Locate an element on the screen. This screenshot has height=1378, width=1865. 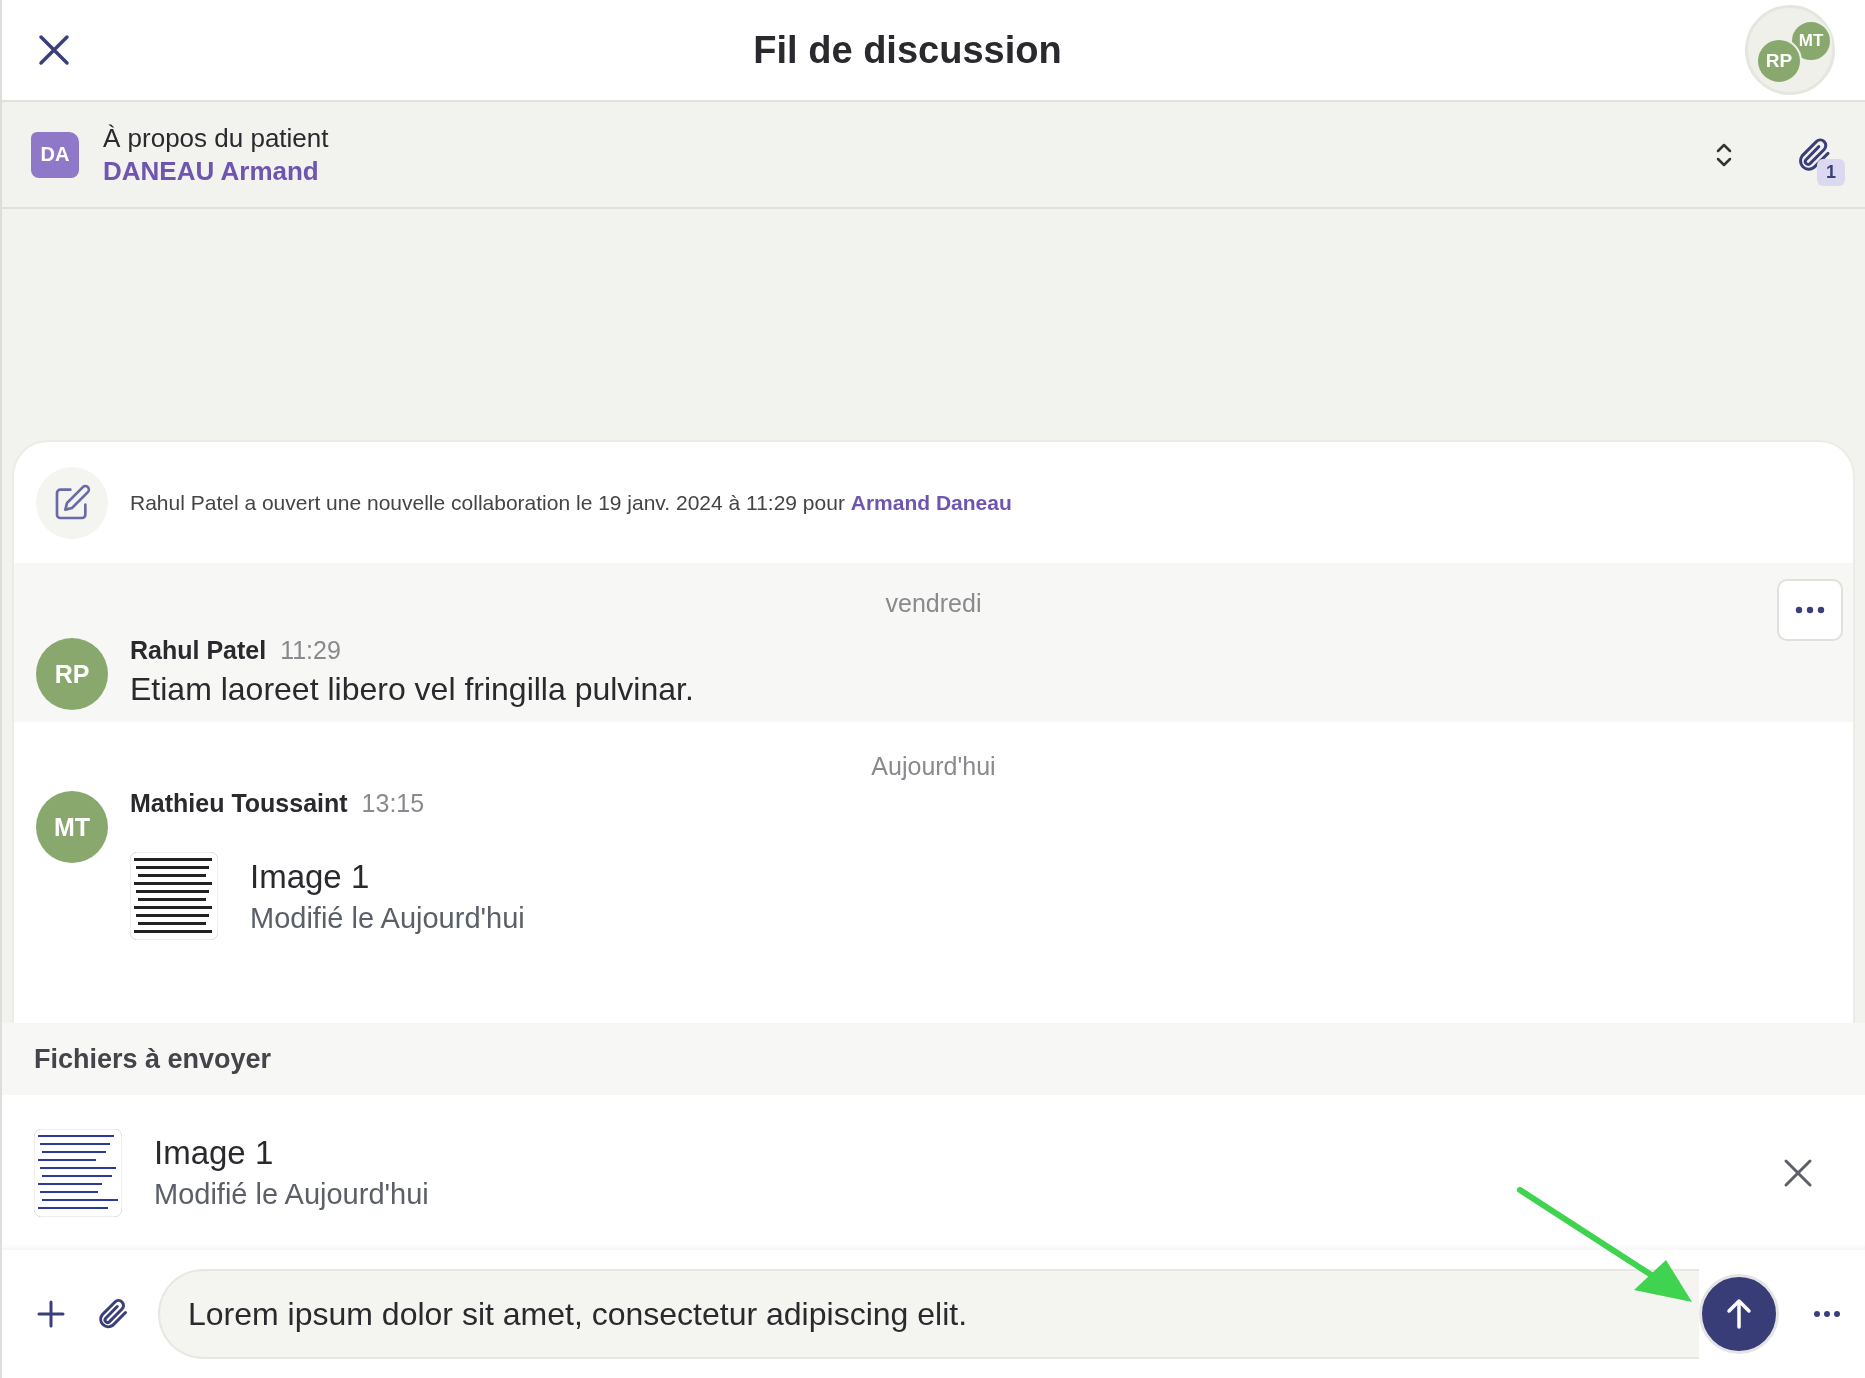
plus-icon is located at coordinates (51, 1314).